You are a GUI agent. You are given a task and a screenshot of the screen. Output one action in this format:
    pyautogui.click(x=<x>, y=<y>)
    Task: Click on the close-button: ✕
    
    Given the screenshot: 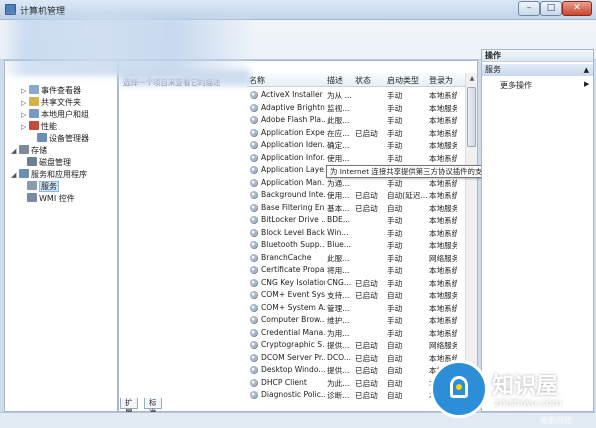 What is the action you would take?
    pyautogui.click(x=577, y=8)
    